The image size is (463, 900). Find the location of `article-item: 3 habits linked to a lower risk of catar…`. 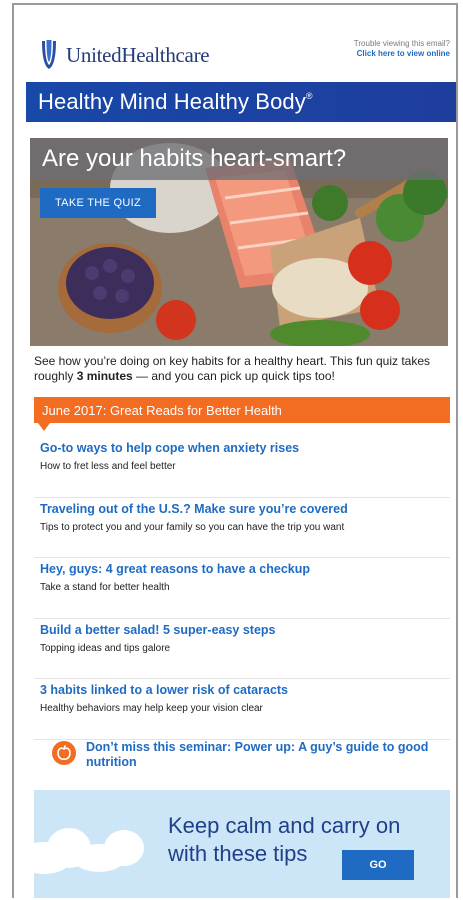

article-item: 3 habits linked to a lower risk of catar… is located at coordinates (242, 709).